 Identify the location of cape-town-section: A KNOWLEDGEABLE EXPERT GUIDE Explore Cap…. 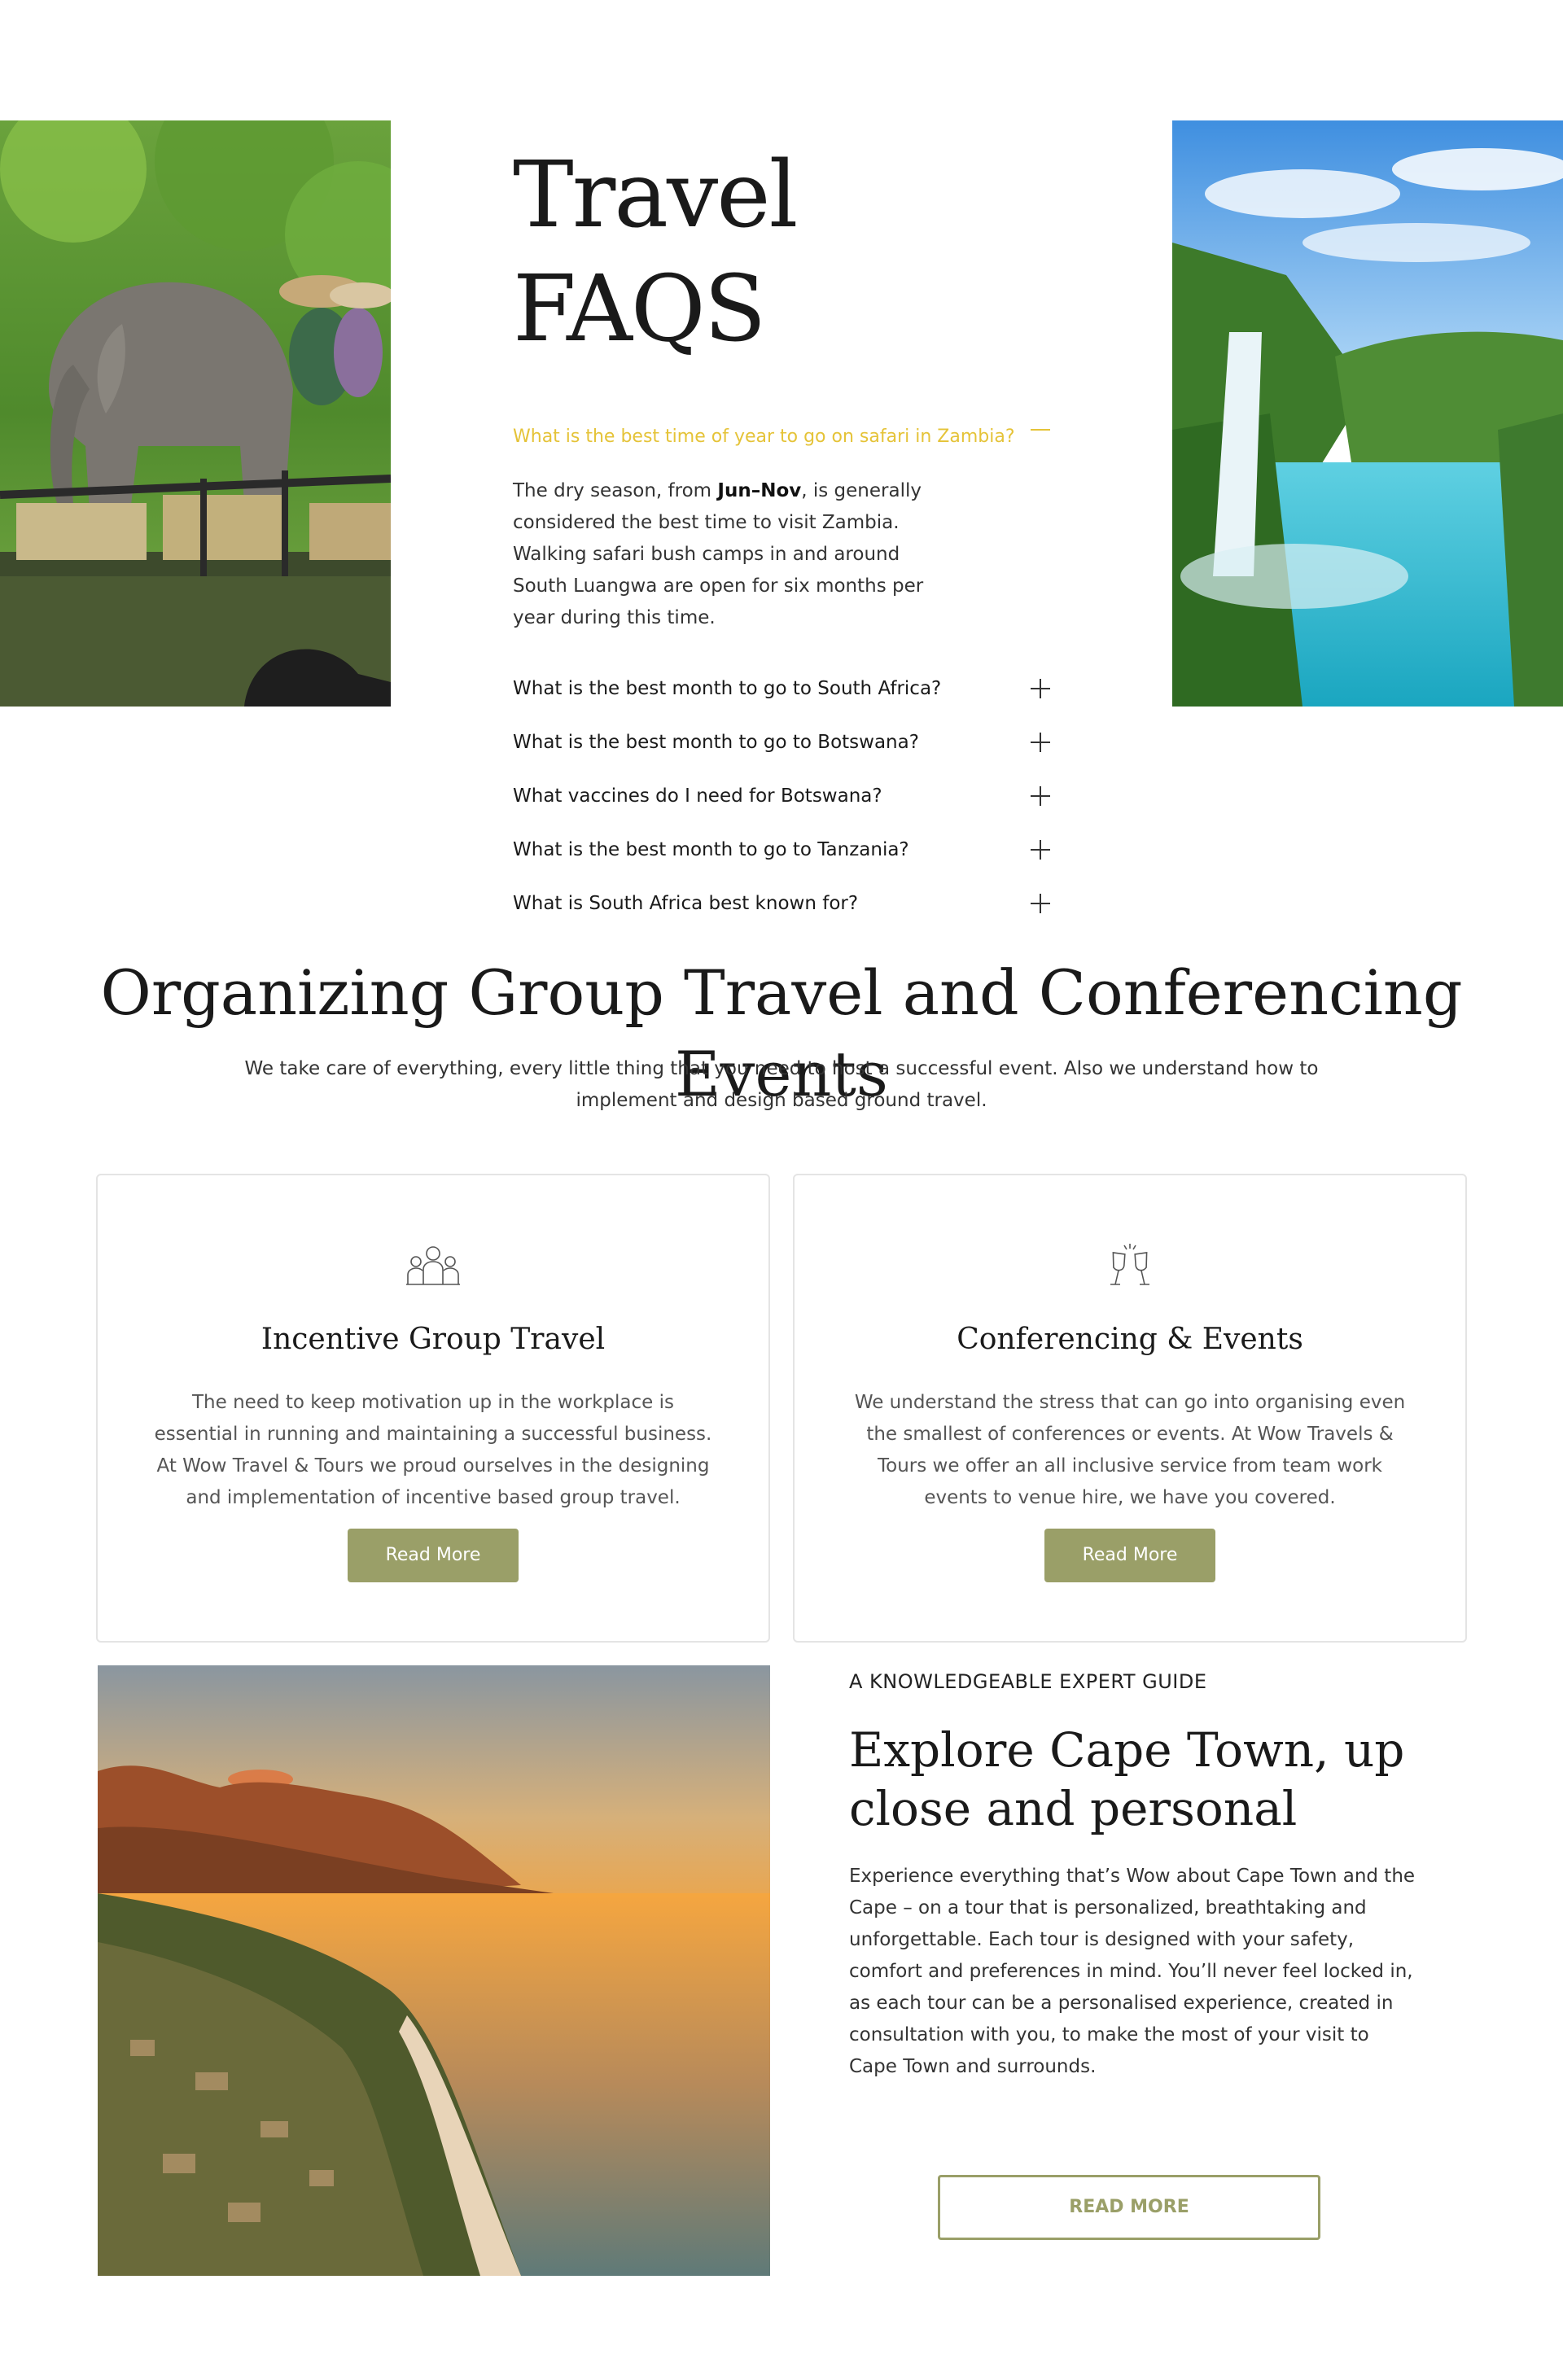
(1134, 1874).